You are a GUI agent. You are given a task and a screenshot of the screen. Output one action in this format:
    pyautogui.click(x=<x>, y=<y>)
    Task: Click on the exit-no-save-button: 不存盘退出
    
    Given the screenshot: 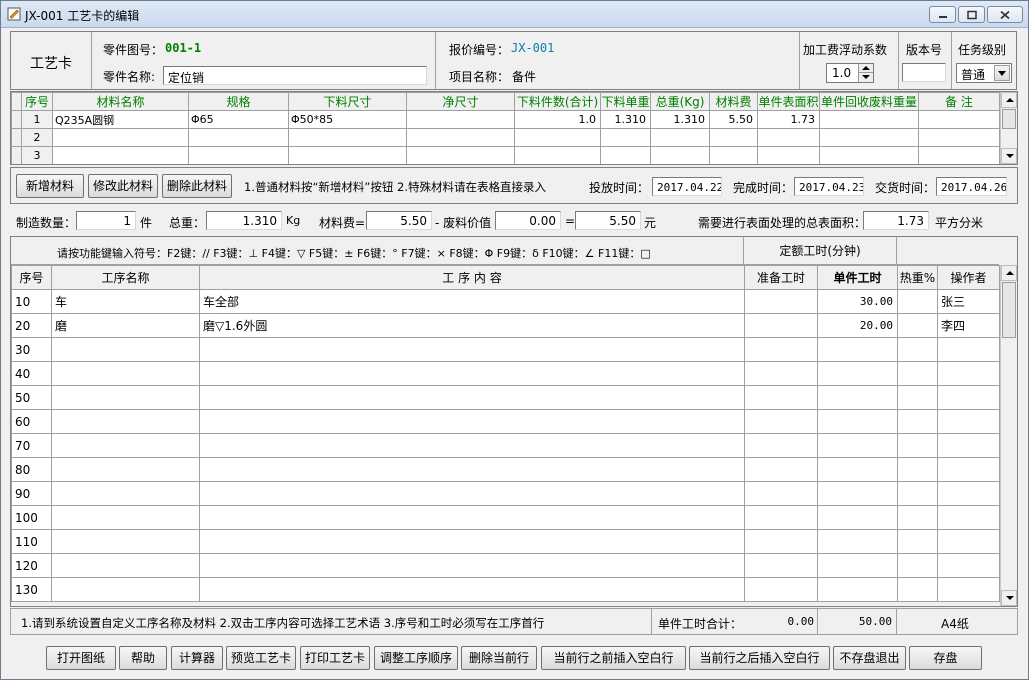 What is the action you would take?
    pyautogui.click(x=869, y=658)
    